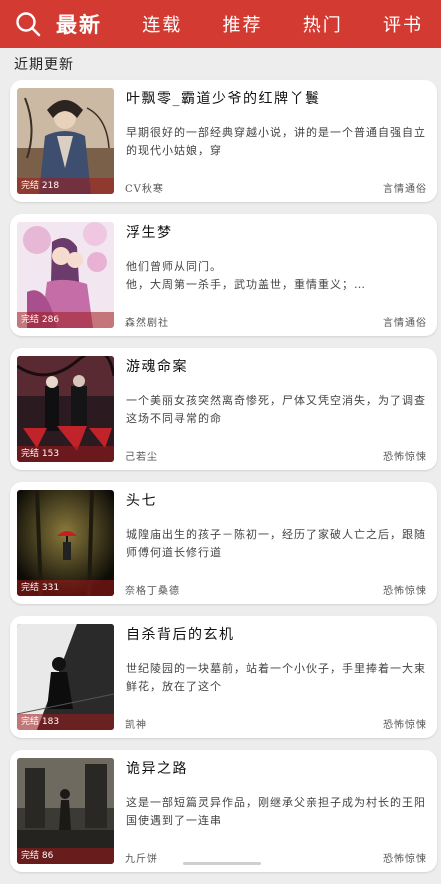  Describe the element at coordinates (276, 543) in the screenshot. I see `book-description: 城隍庙出生的孩子－陈初一，经历了家破人亡之后，跟随师傅何道长修行道` at that location.